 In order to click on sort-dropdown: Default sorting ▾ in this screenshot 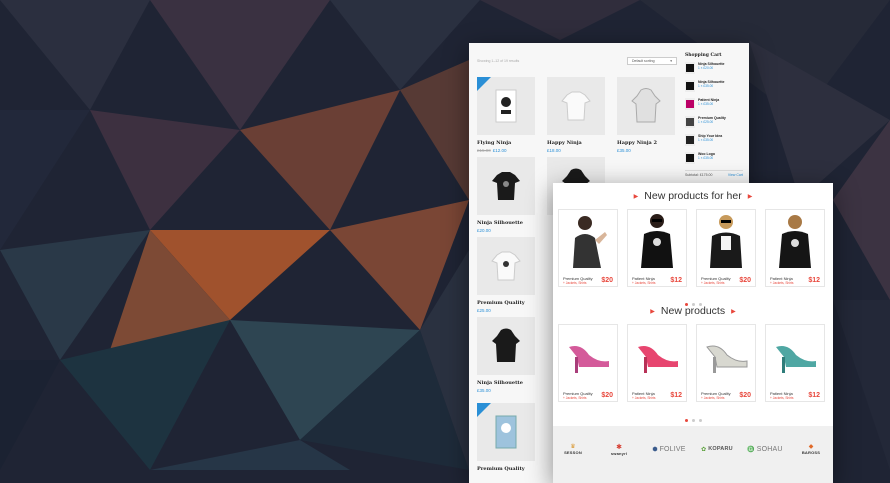, I will do `click(652, 61)`.